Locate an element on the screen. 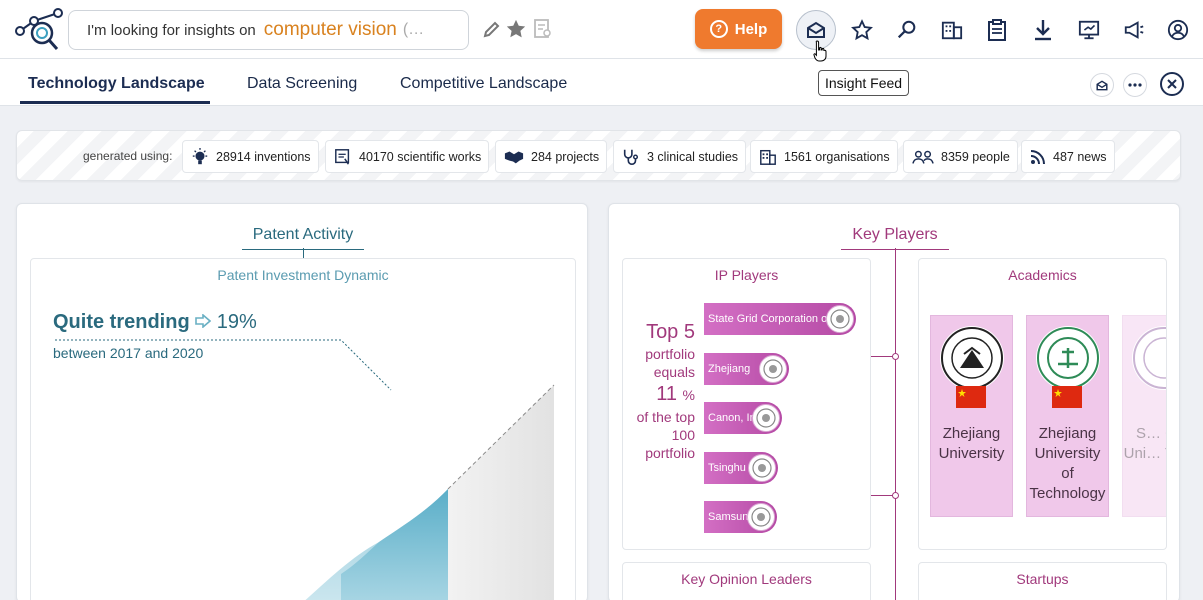  projects-chip: 284 projects is located at coordinates (551, 156).